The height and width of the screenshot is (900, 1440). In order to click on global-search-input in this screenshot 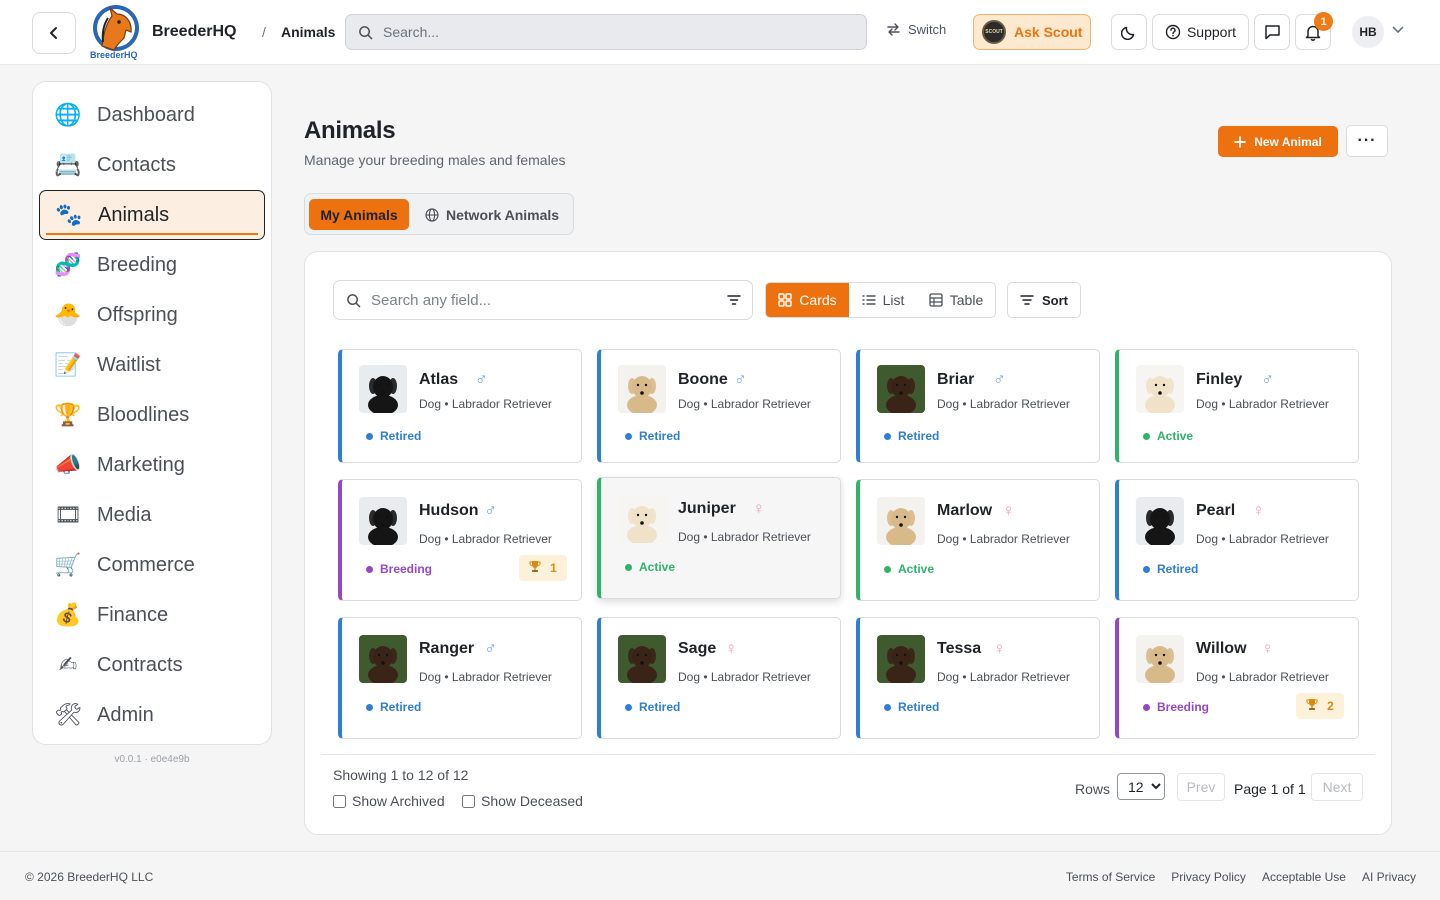, I will do `click(613, 32)`.